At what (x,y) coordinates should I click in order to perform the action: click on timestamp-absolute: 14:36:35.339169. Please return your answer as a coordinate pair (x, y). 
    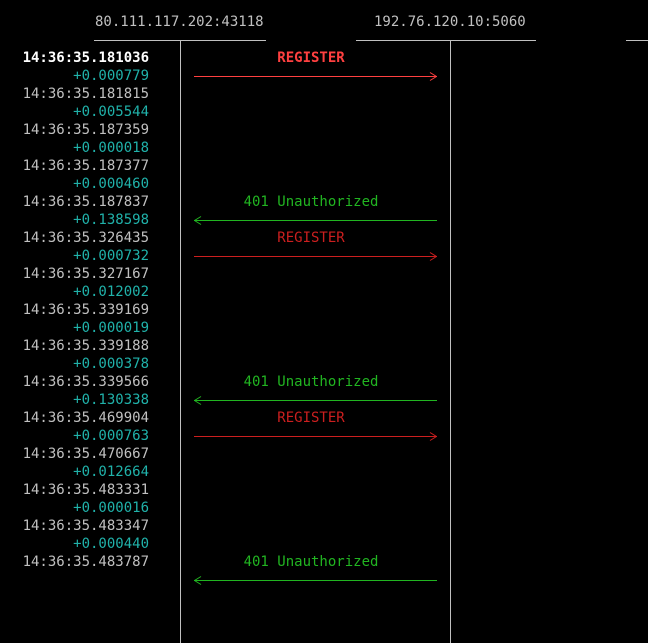
    Looking at the image, I should click on (74, 310).